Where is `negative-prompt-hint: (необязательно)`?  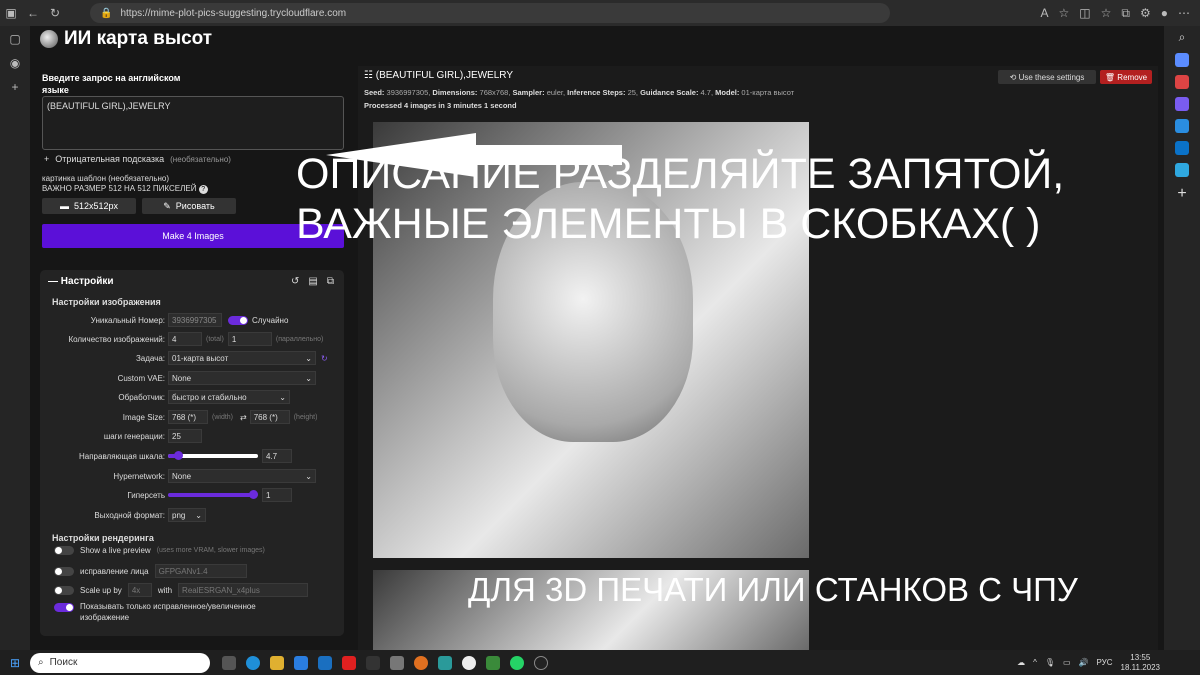 negative-prompt-hint: (необязательно) is located at coordinates (200, 159).